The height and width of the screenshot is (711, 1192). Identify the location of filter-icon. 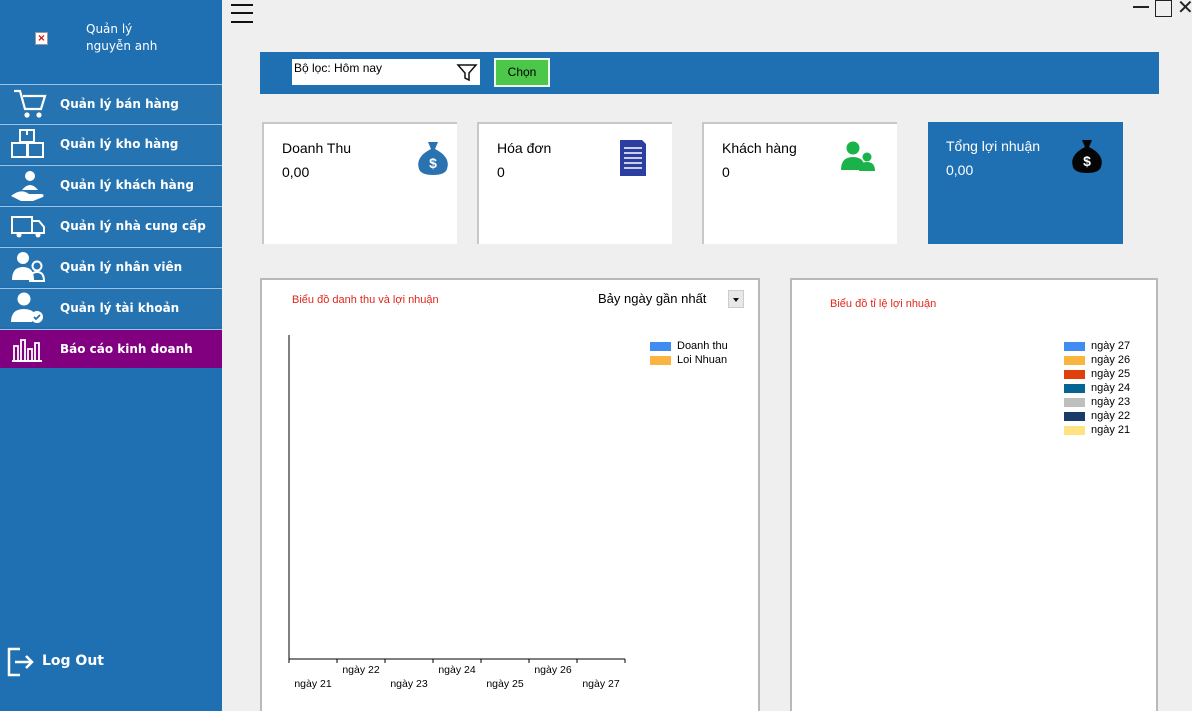
(467, 73).